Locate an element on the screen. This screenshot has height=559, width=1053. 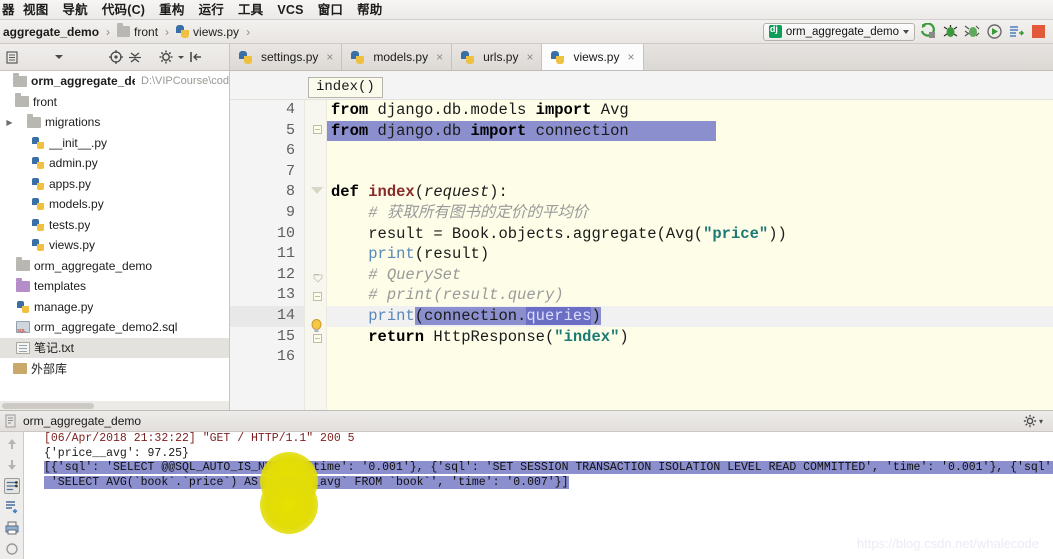
code-line-8: def index(request): is located at coordinates (690, 192).